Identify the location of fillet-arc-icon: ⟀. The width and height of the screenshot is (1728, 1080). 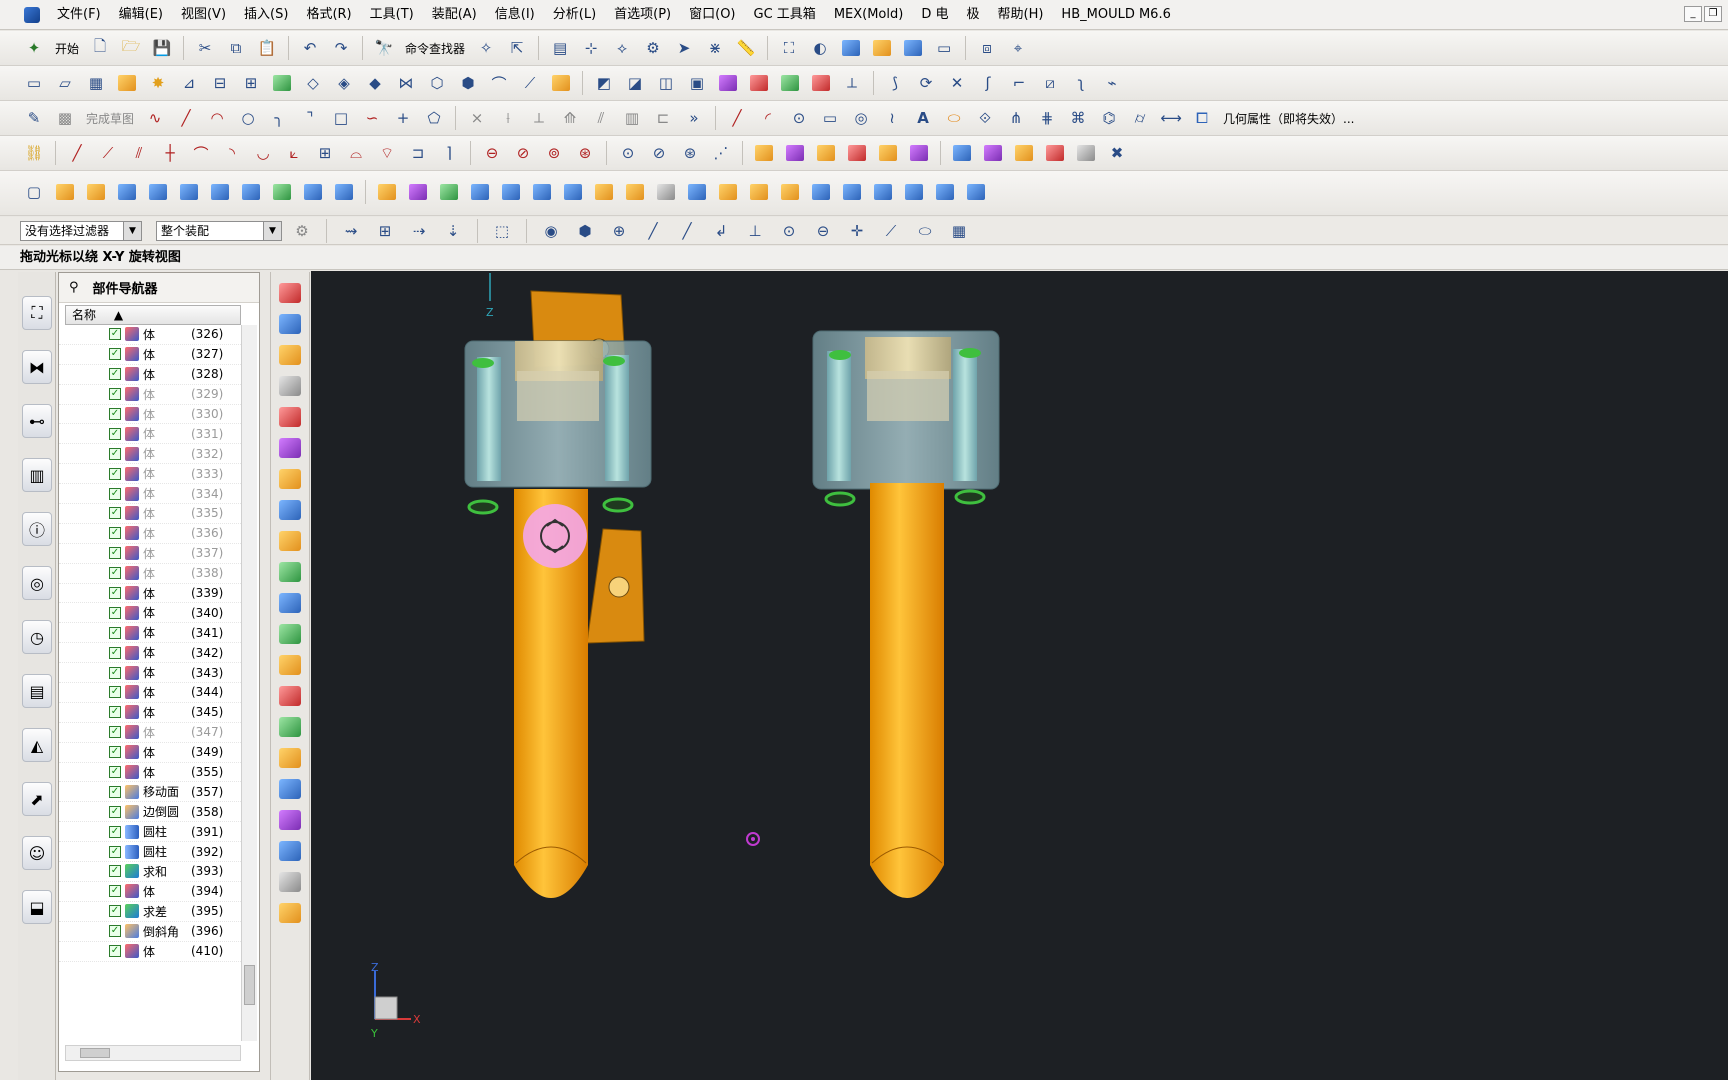
(294, 153).